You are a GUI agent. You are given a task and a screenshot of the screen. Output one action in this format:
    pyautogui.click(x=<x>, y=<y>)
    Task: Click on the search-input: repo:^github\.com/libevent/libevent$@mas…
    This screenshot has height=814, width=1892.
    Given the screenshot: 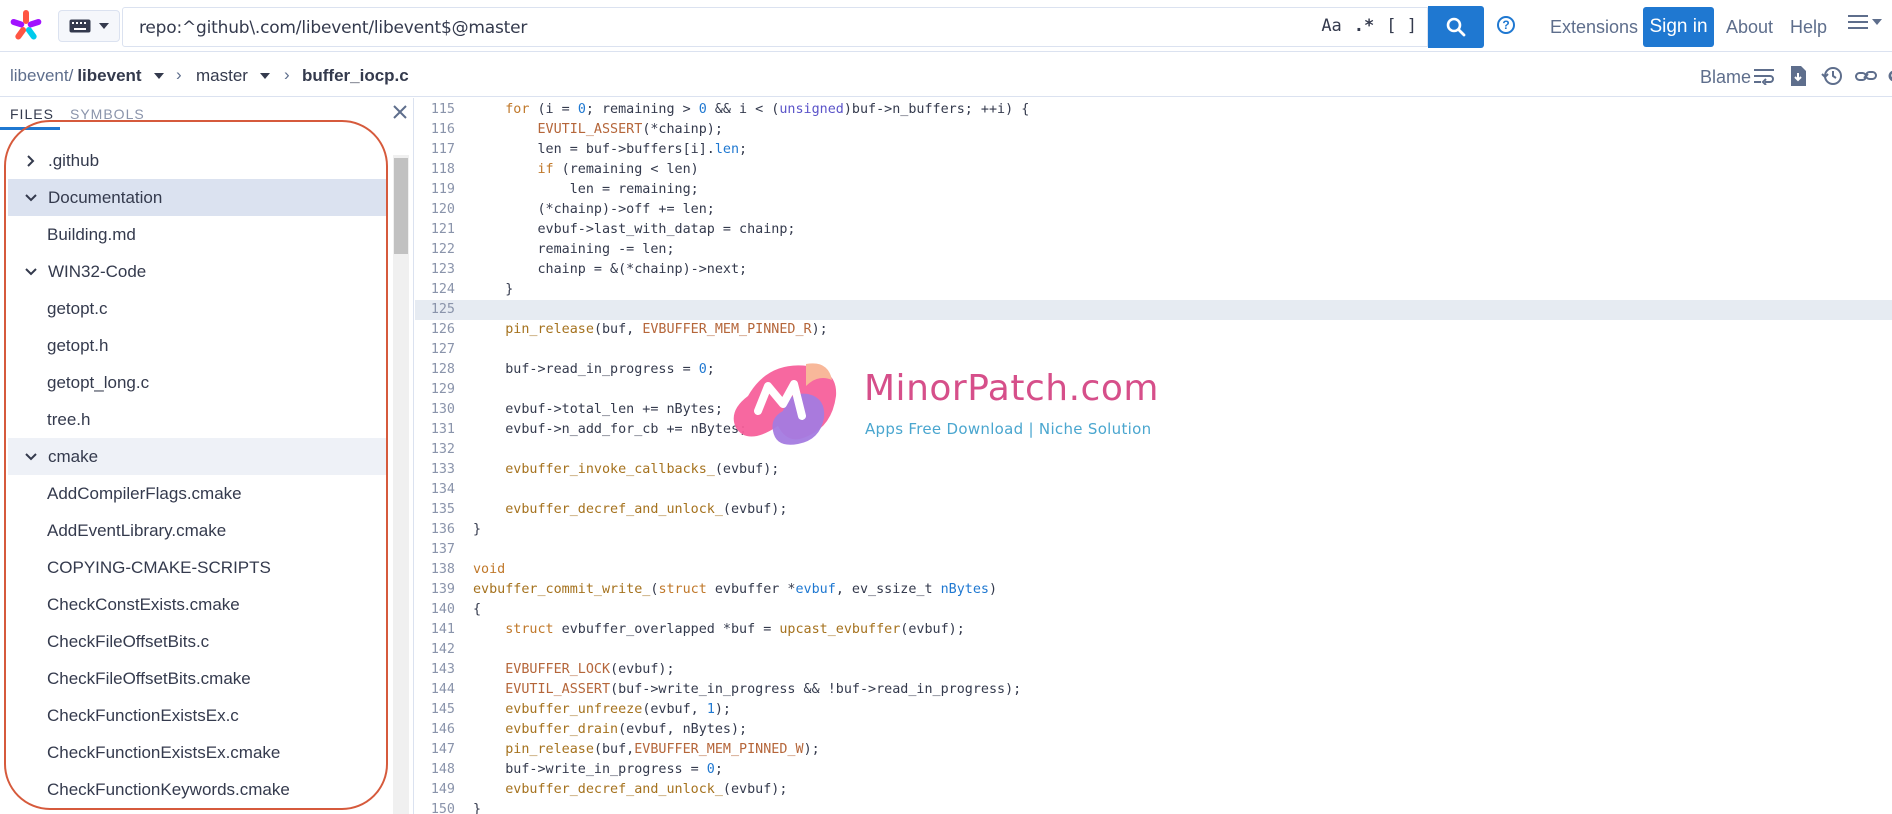 What is the action you would take?
    pyautogui.click(x=775, y=27)
    